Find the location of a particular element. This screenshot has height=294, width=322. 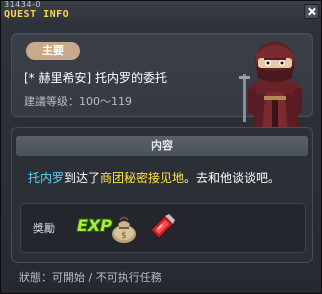

description-text: 到达了 is located at coordinates (82, 178).